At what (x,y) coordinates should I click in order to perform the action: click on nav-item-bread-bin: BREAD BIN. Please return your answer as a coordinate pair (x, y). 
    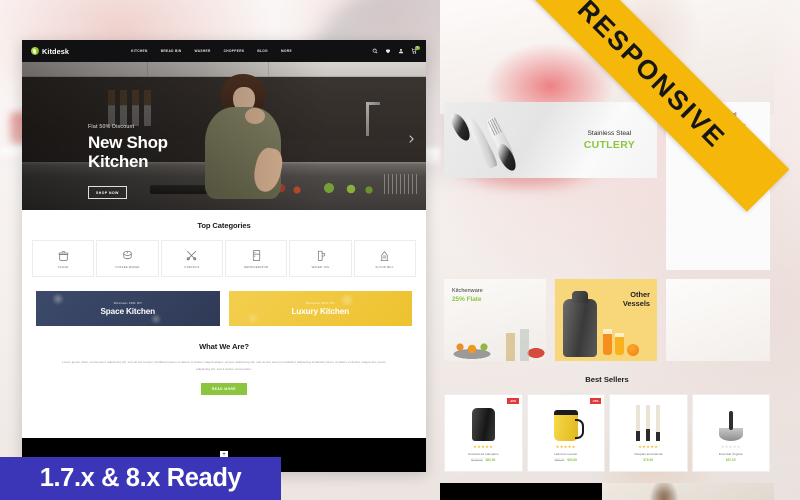
    Looking at the image, I should click on (171, 51).